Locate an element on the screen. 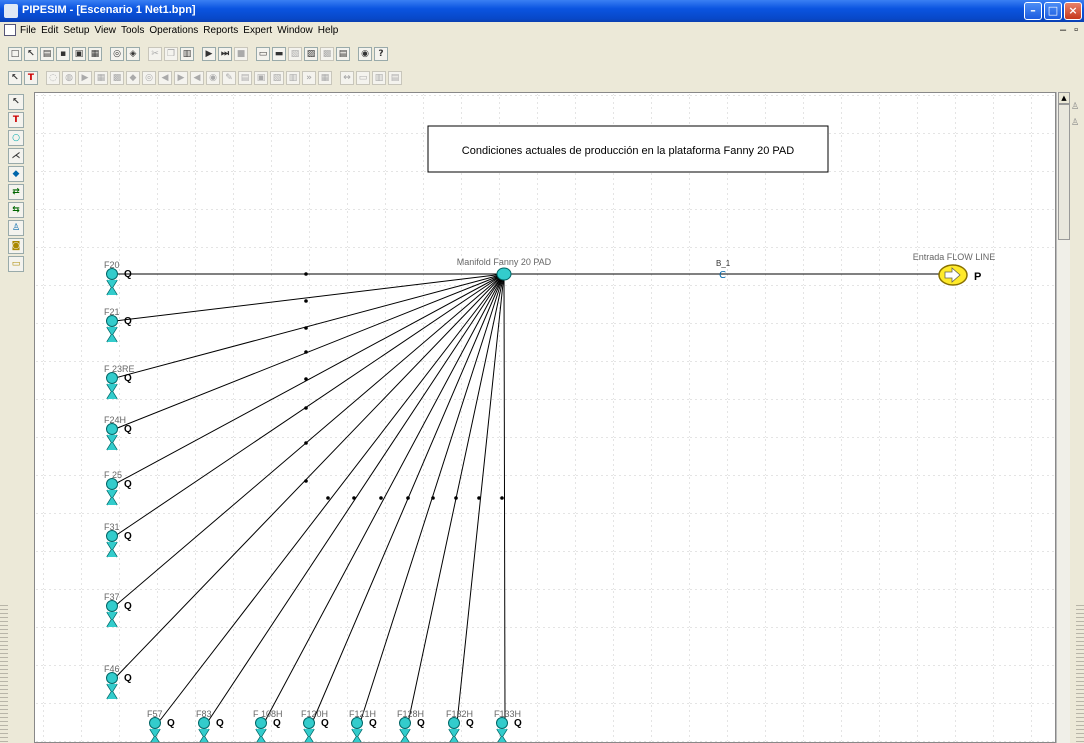 This screenshot has height=743, width=1084. scroll-thumb is located at coordinates (1064, 172).